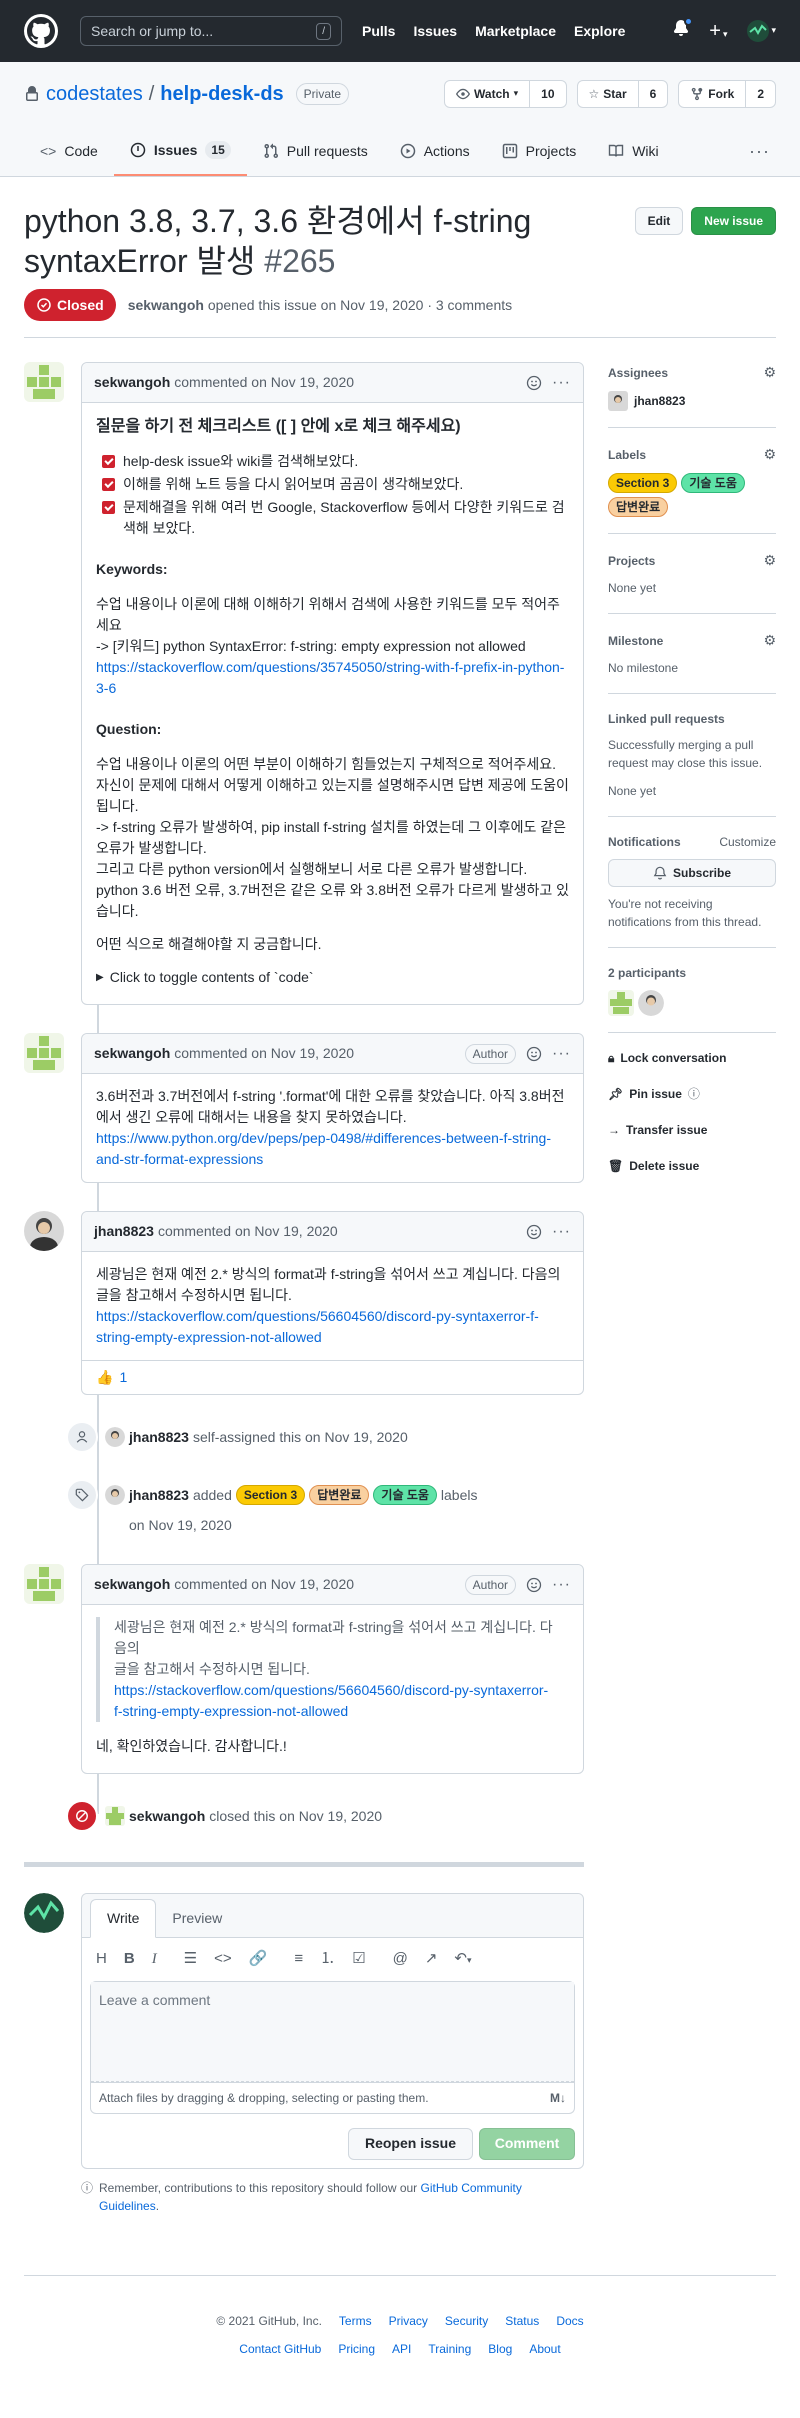  Describe the element at coordinates (315, 151) in the screenshot. I see `tab-pull-requests: Pull requests` at that location.